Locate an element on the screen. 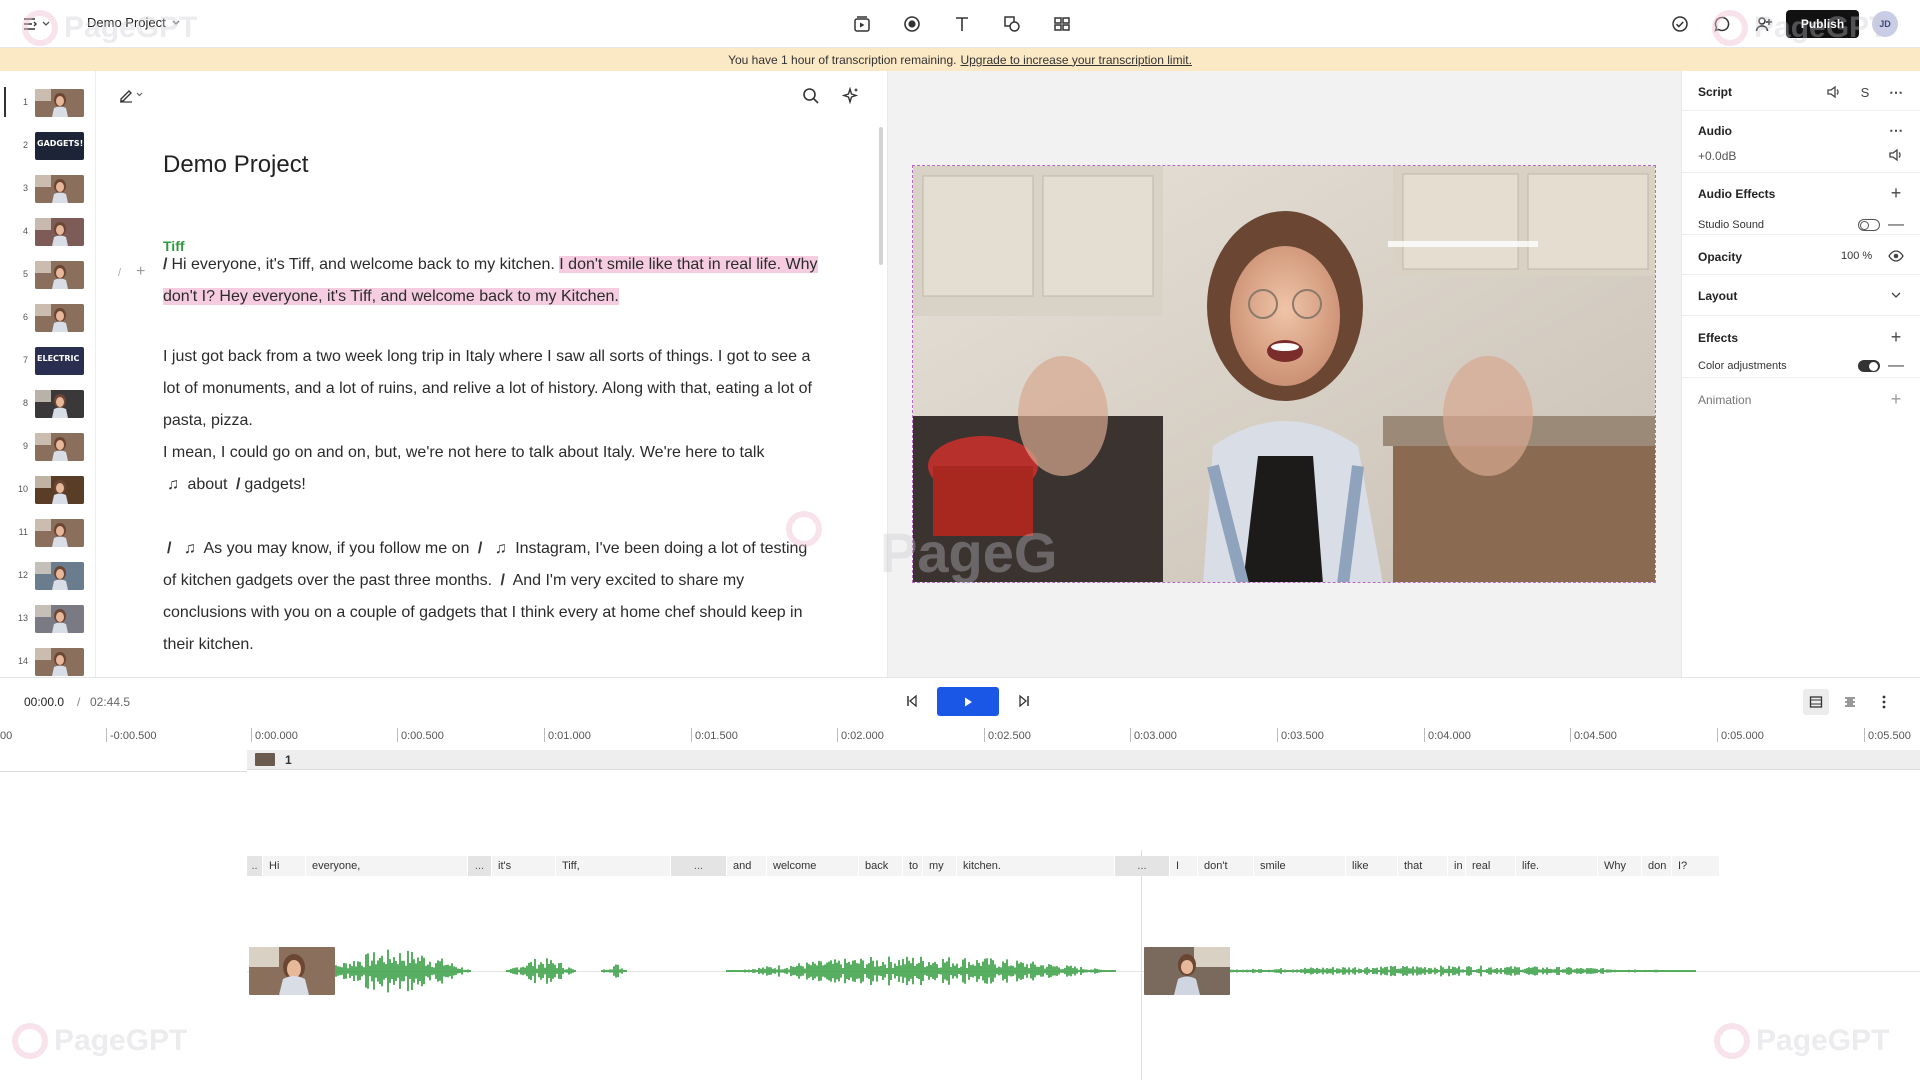 The image size is (1920, 1080). scene-item-4: 4 is located at coordinates (47, 233).